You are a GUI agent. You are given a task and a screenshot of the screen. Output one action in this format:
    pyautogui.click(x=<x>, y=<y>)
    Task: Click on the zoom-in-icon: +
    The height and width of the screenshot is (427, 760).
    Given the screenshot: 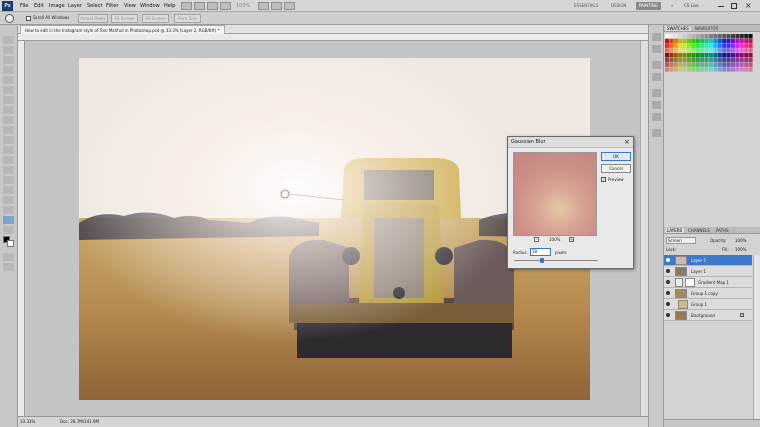 What is the action you would take?
    pyautogui.click(x=571, y=239)
    